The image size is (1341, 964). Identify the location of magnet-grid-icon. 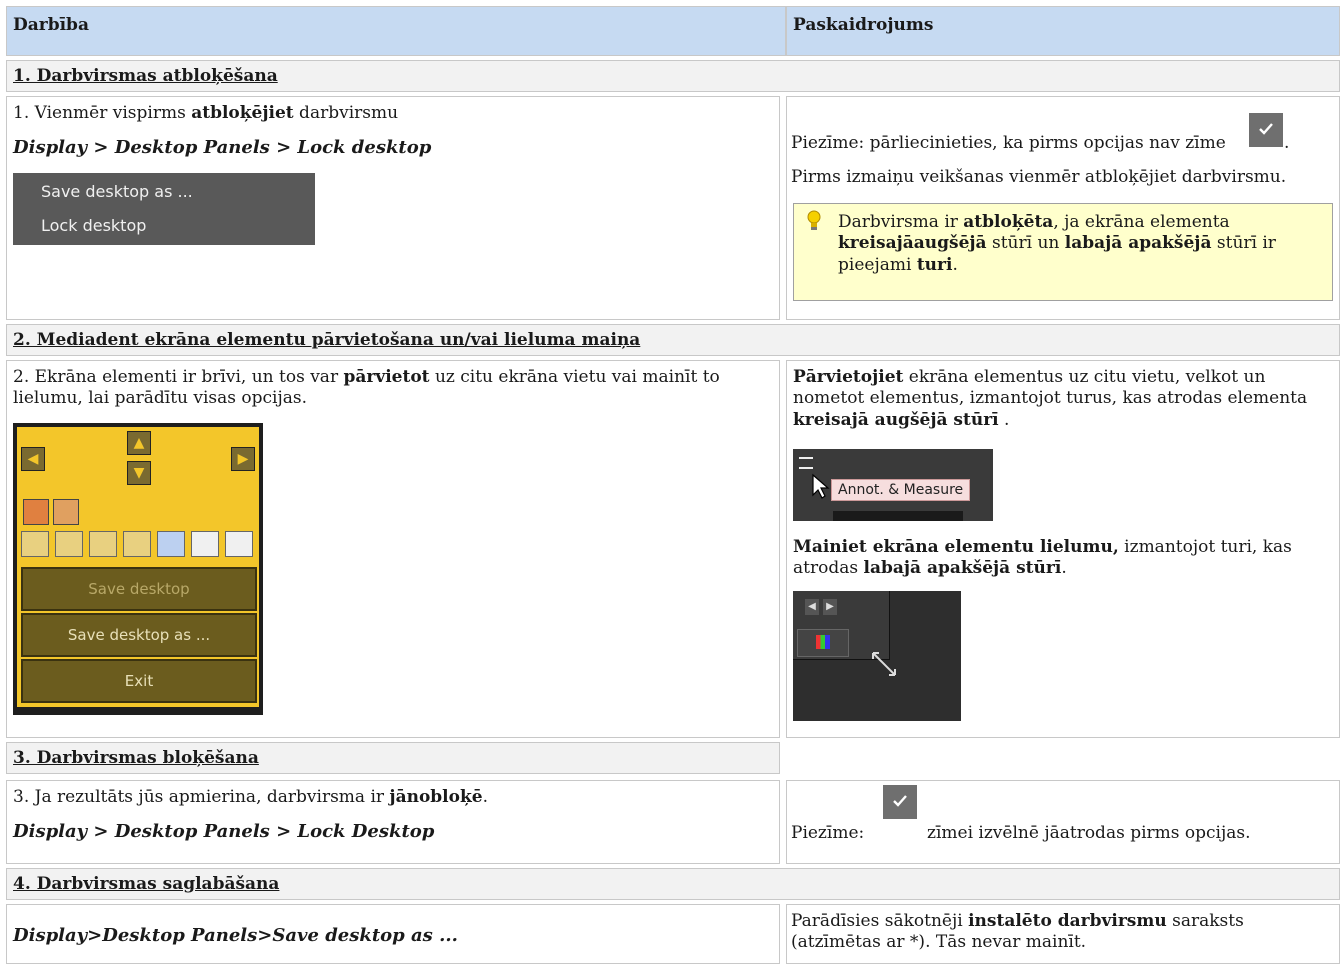
(66, 512).